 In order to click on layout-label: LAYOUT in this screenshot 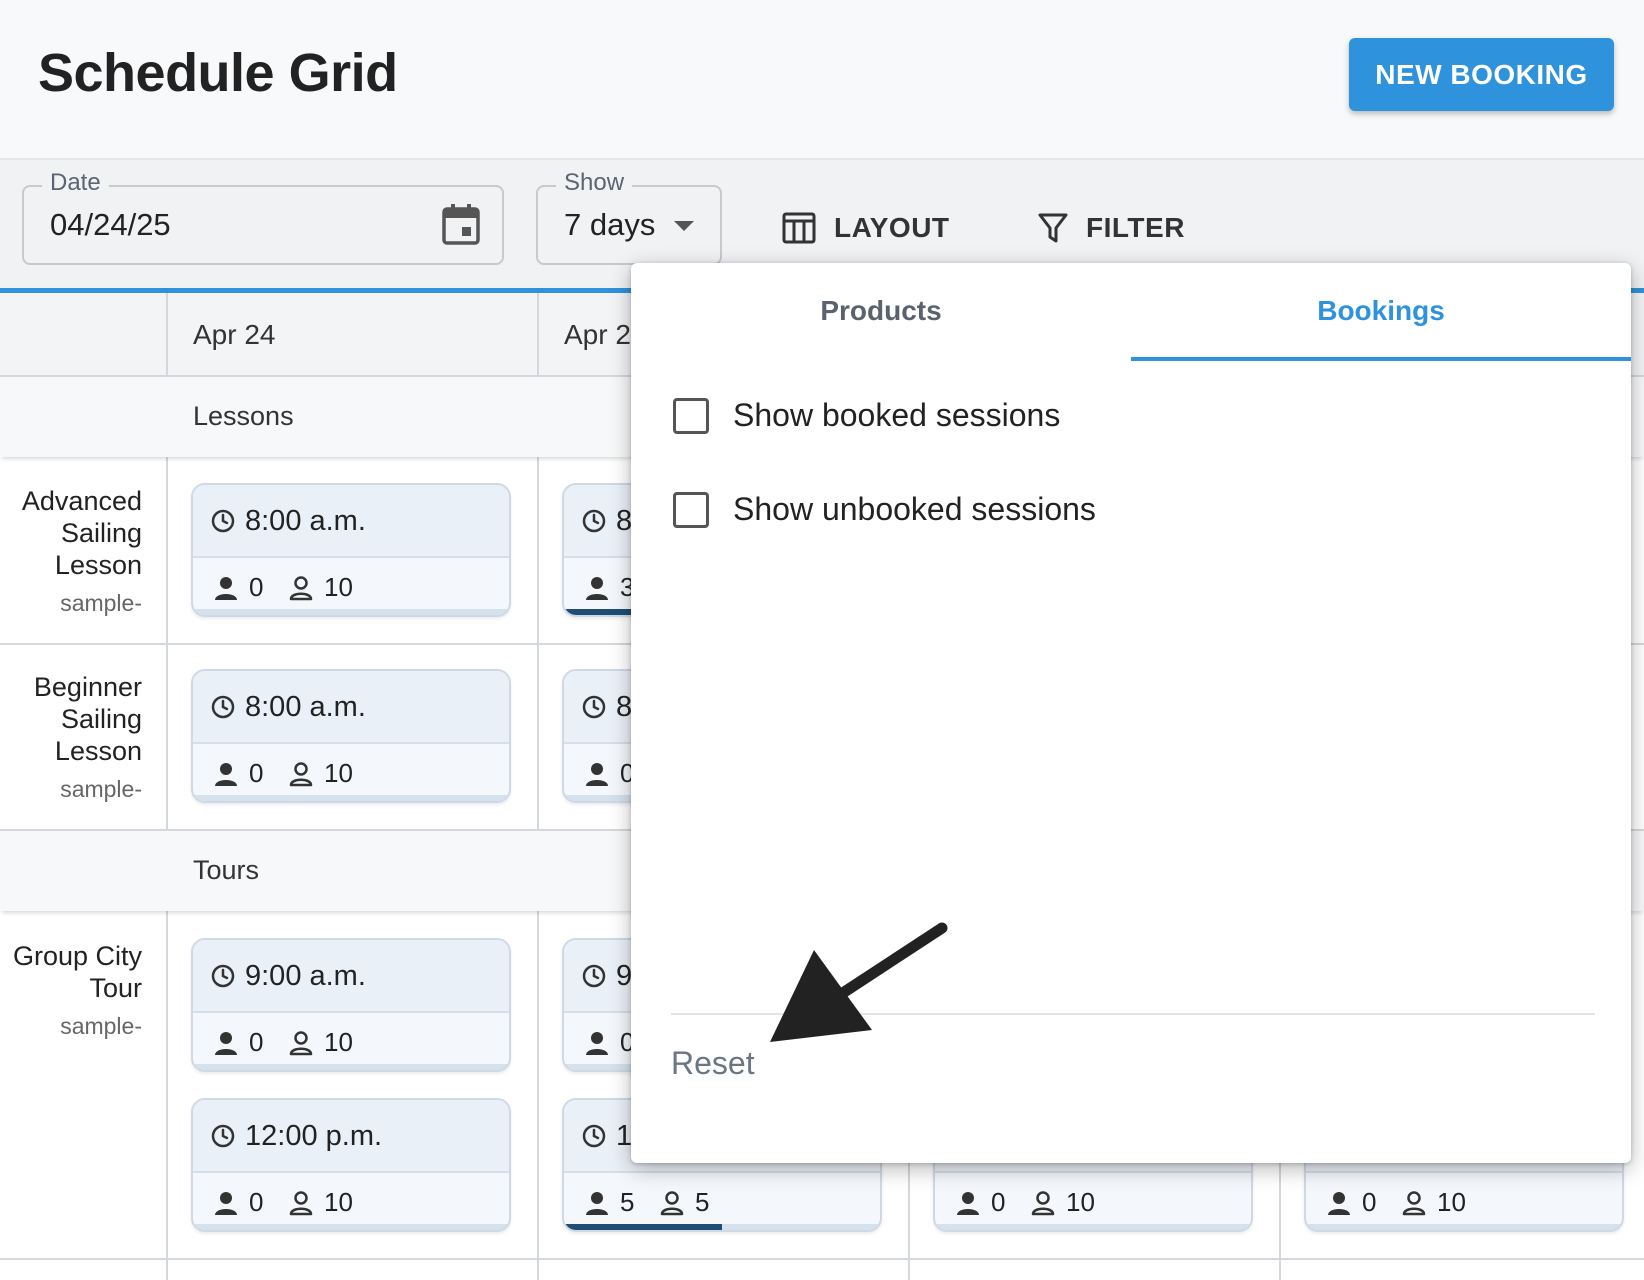, I will do `click(892, 227)`.